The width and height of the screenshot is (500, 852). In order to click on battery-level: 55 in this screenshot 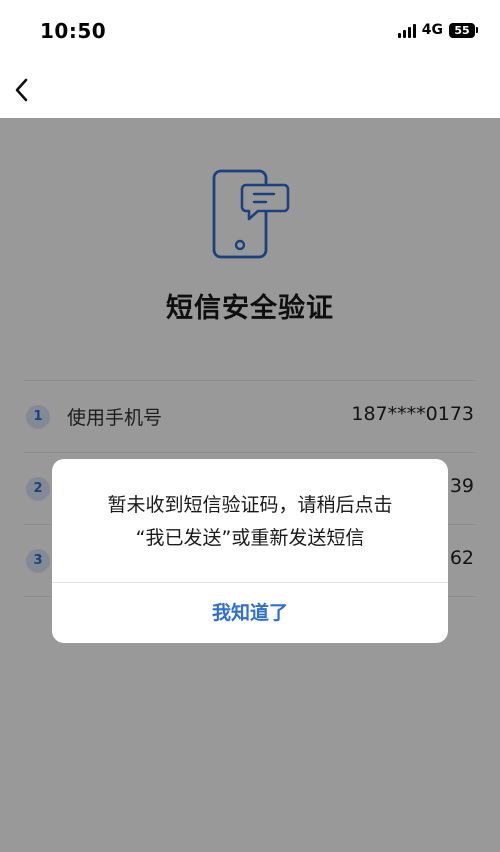, I will do `click(462, 30)`.